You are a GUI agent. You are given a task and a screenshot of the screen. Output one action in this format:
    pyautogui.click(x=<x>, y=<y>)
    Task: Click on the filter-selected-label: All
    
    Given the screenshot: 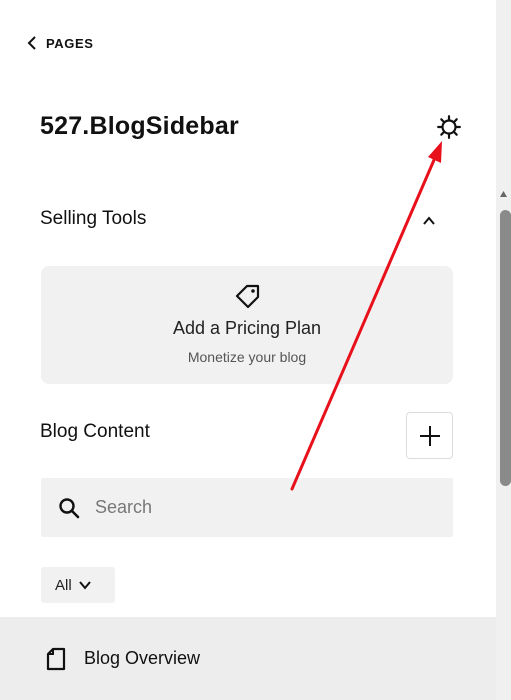 What is the action you would take?
    pyautogui.click(x=63, y=585)
    